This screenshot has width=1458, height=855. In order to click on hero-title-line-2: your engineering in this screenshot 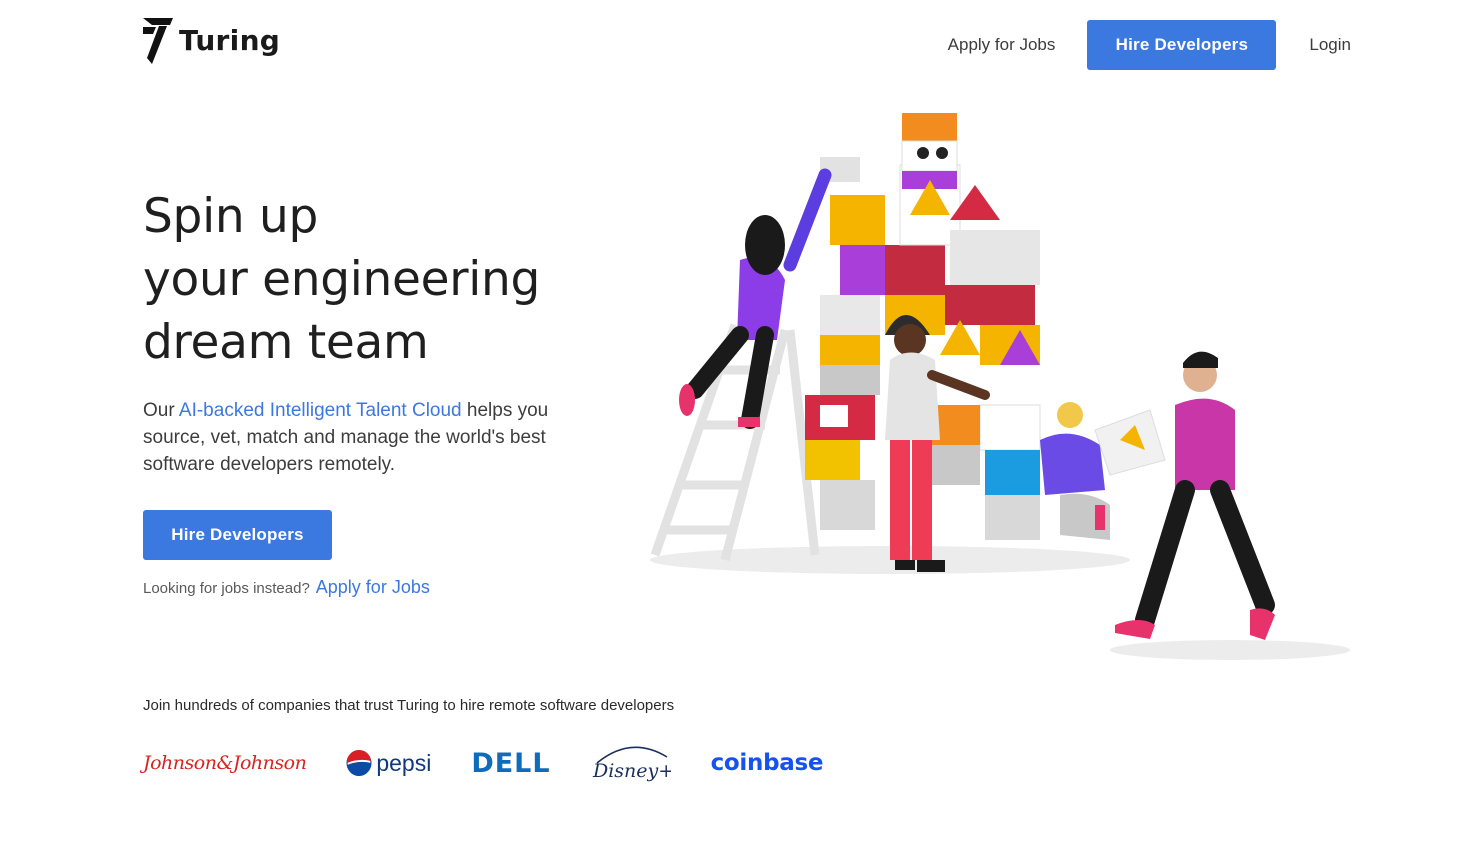, I will do `click(342, 279)`.